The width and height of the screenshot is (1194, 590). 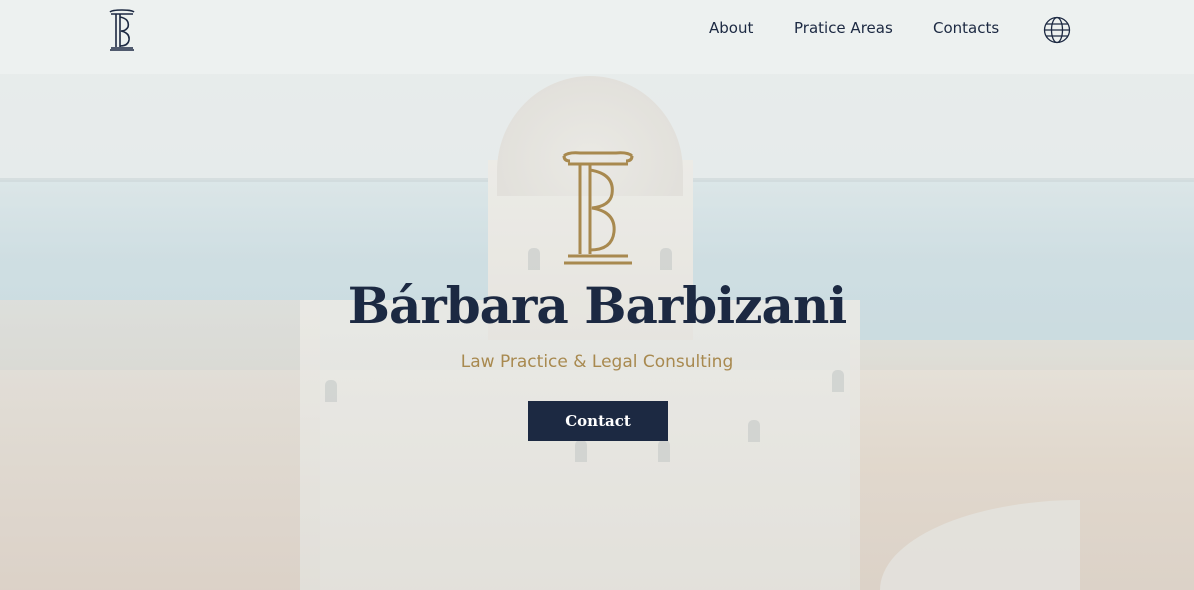 I want to click on contact-button: Contact, so click(x=598, y=421).